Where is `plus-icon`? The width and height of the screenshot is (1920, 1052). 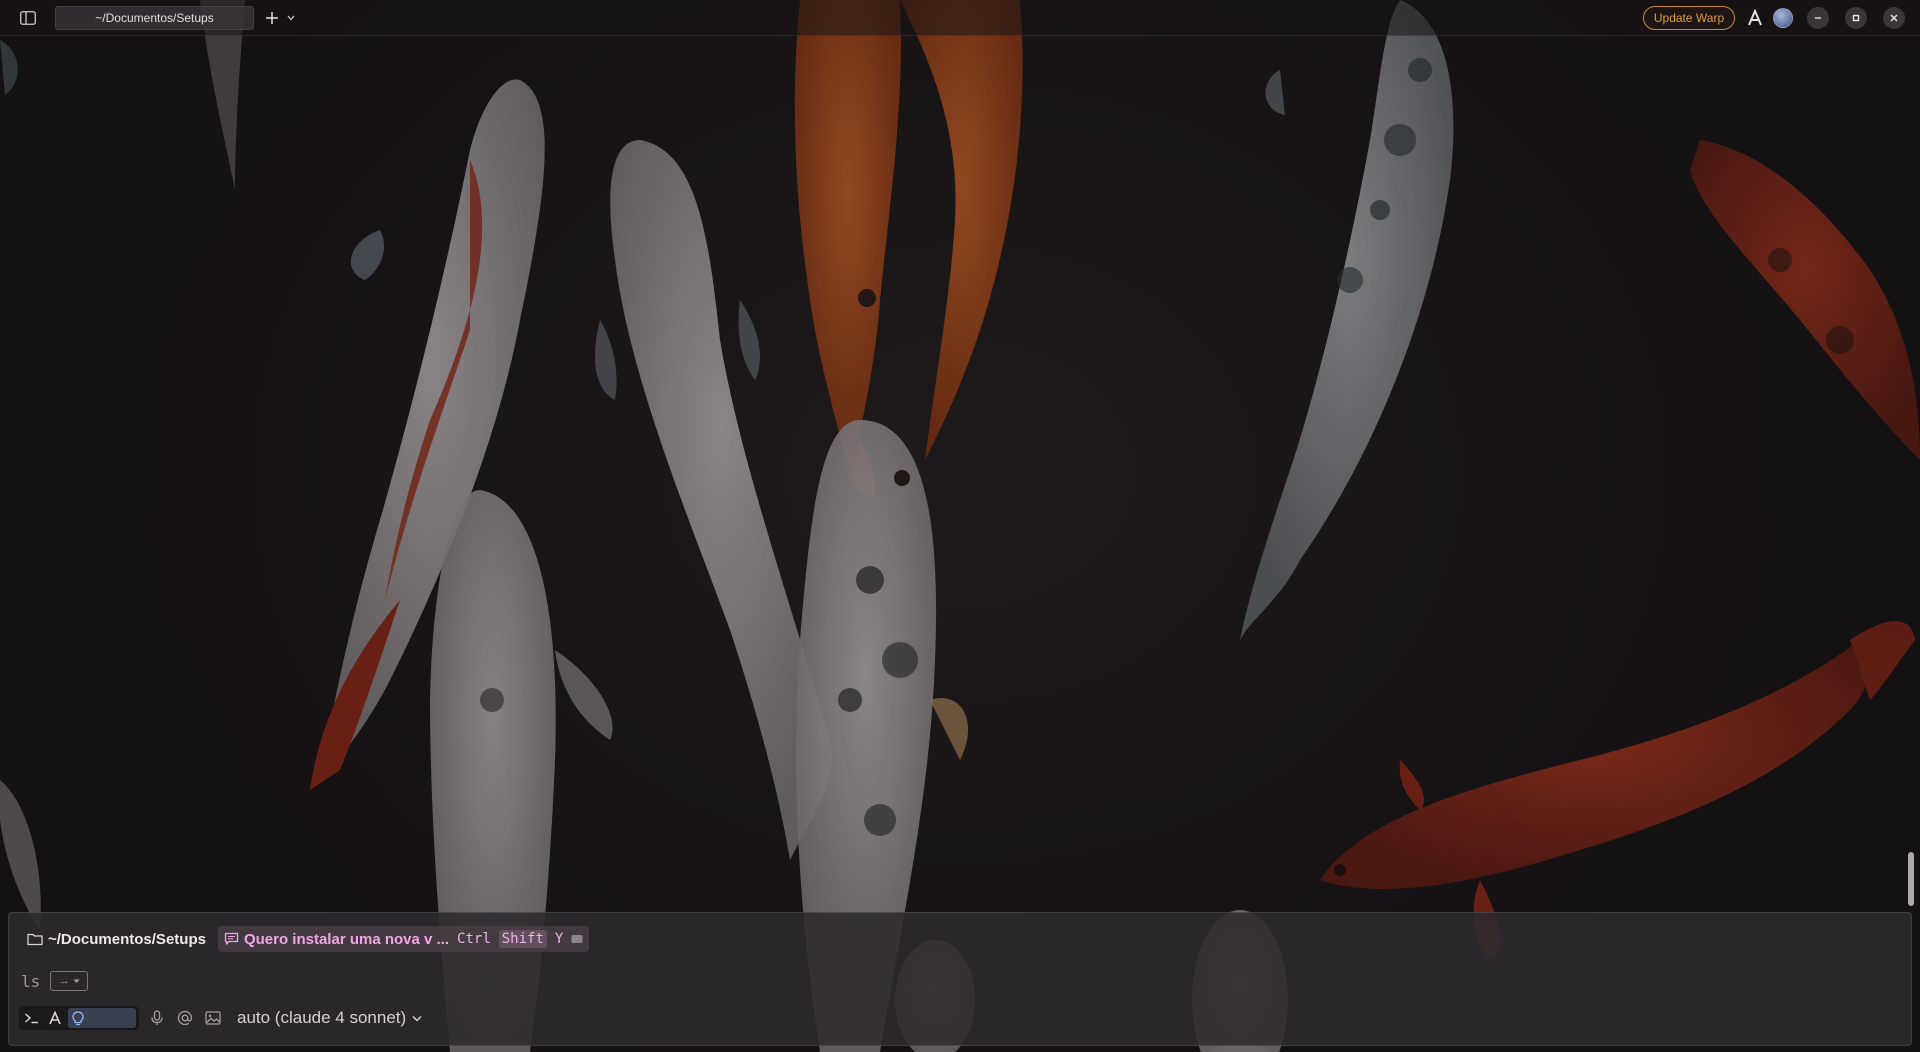 plus-icon is located at coordinates (272, 18).